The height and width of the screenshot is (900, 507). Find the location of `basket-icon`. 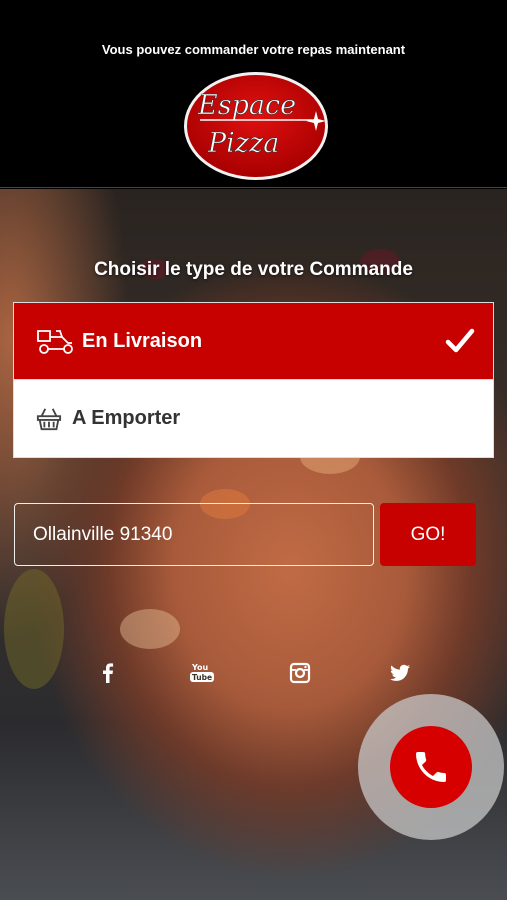

basket-icon is located at coordinates (51, 419).